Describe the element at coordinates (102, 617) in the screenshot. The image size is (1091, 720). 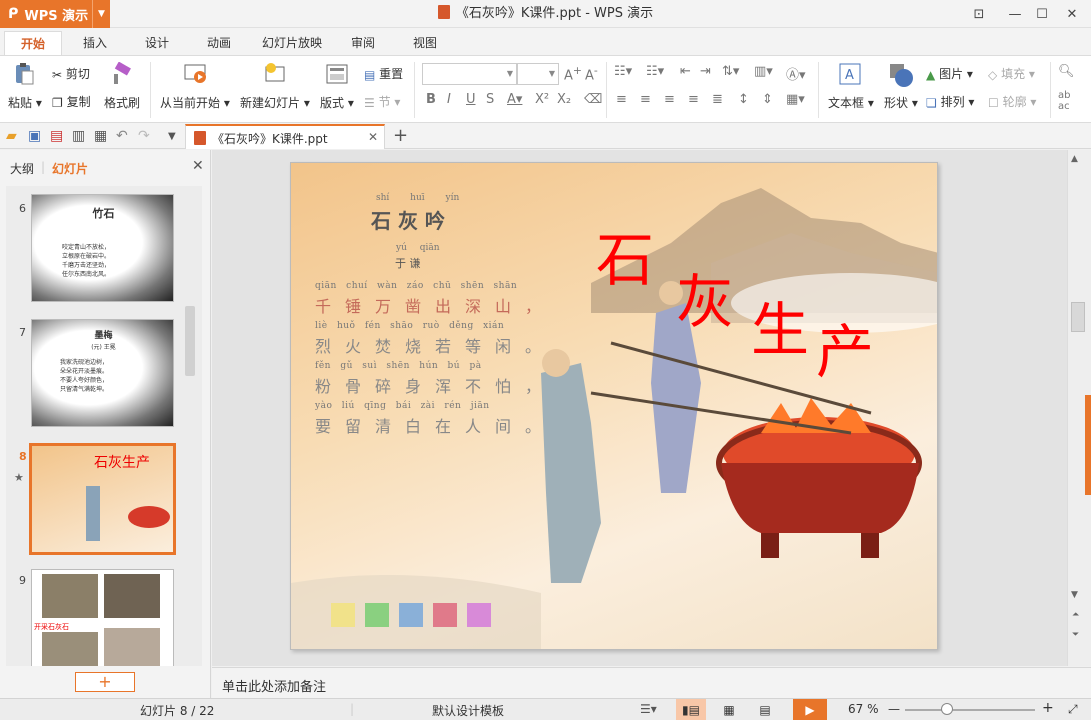
I see `slide-thumbnail-9: 开采石灰石` at that location.